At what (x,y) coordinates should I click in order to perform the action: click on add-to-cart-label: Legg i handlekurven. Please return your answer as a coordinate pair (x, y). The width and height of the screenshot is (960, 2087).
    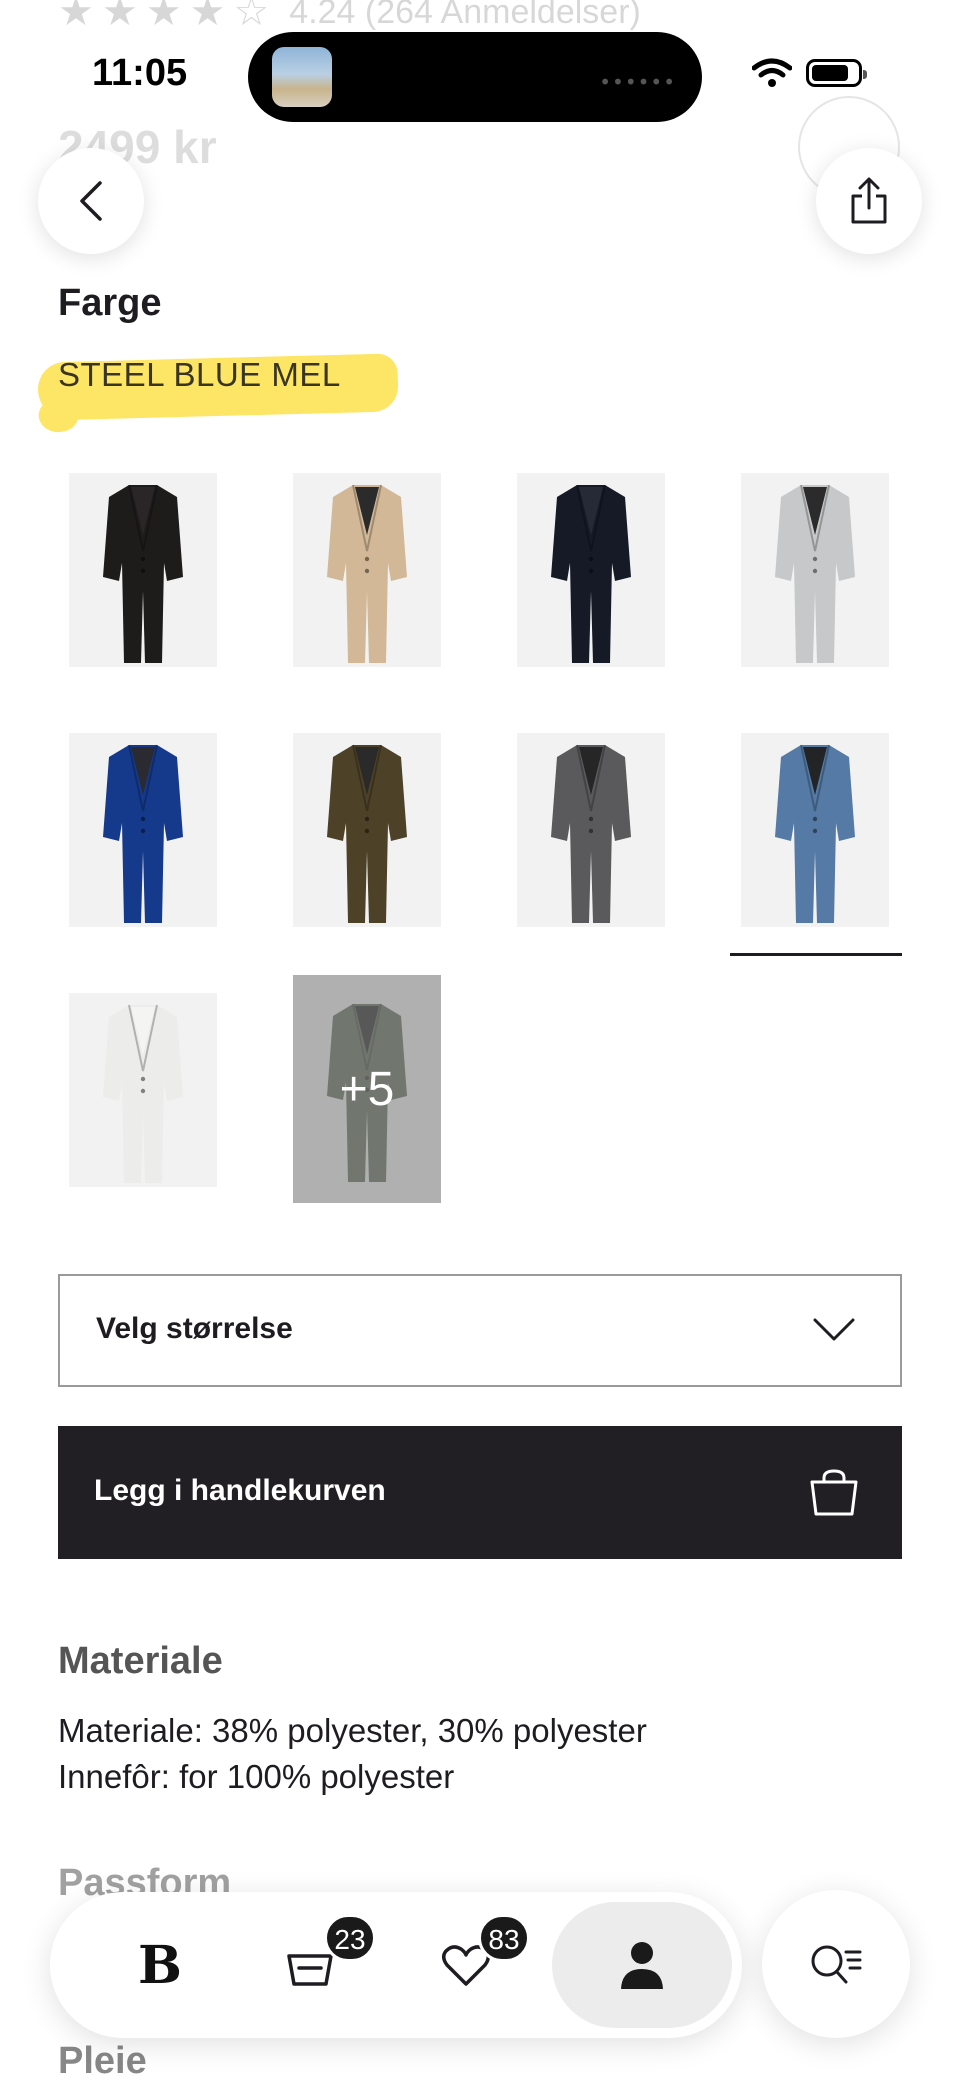
    Looking at the image, I should click on (240, 1490).